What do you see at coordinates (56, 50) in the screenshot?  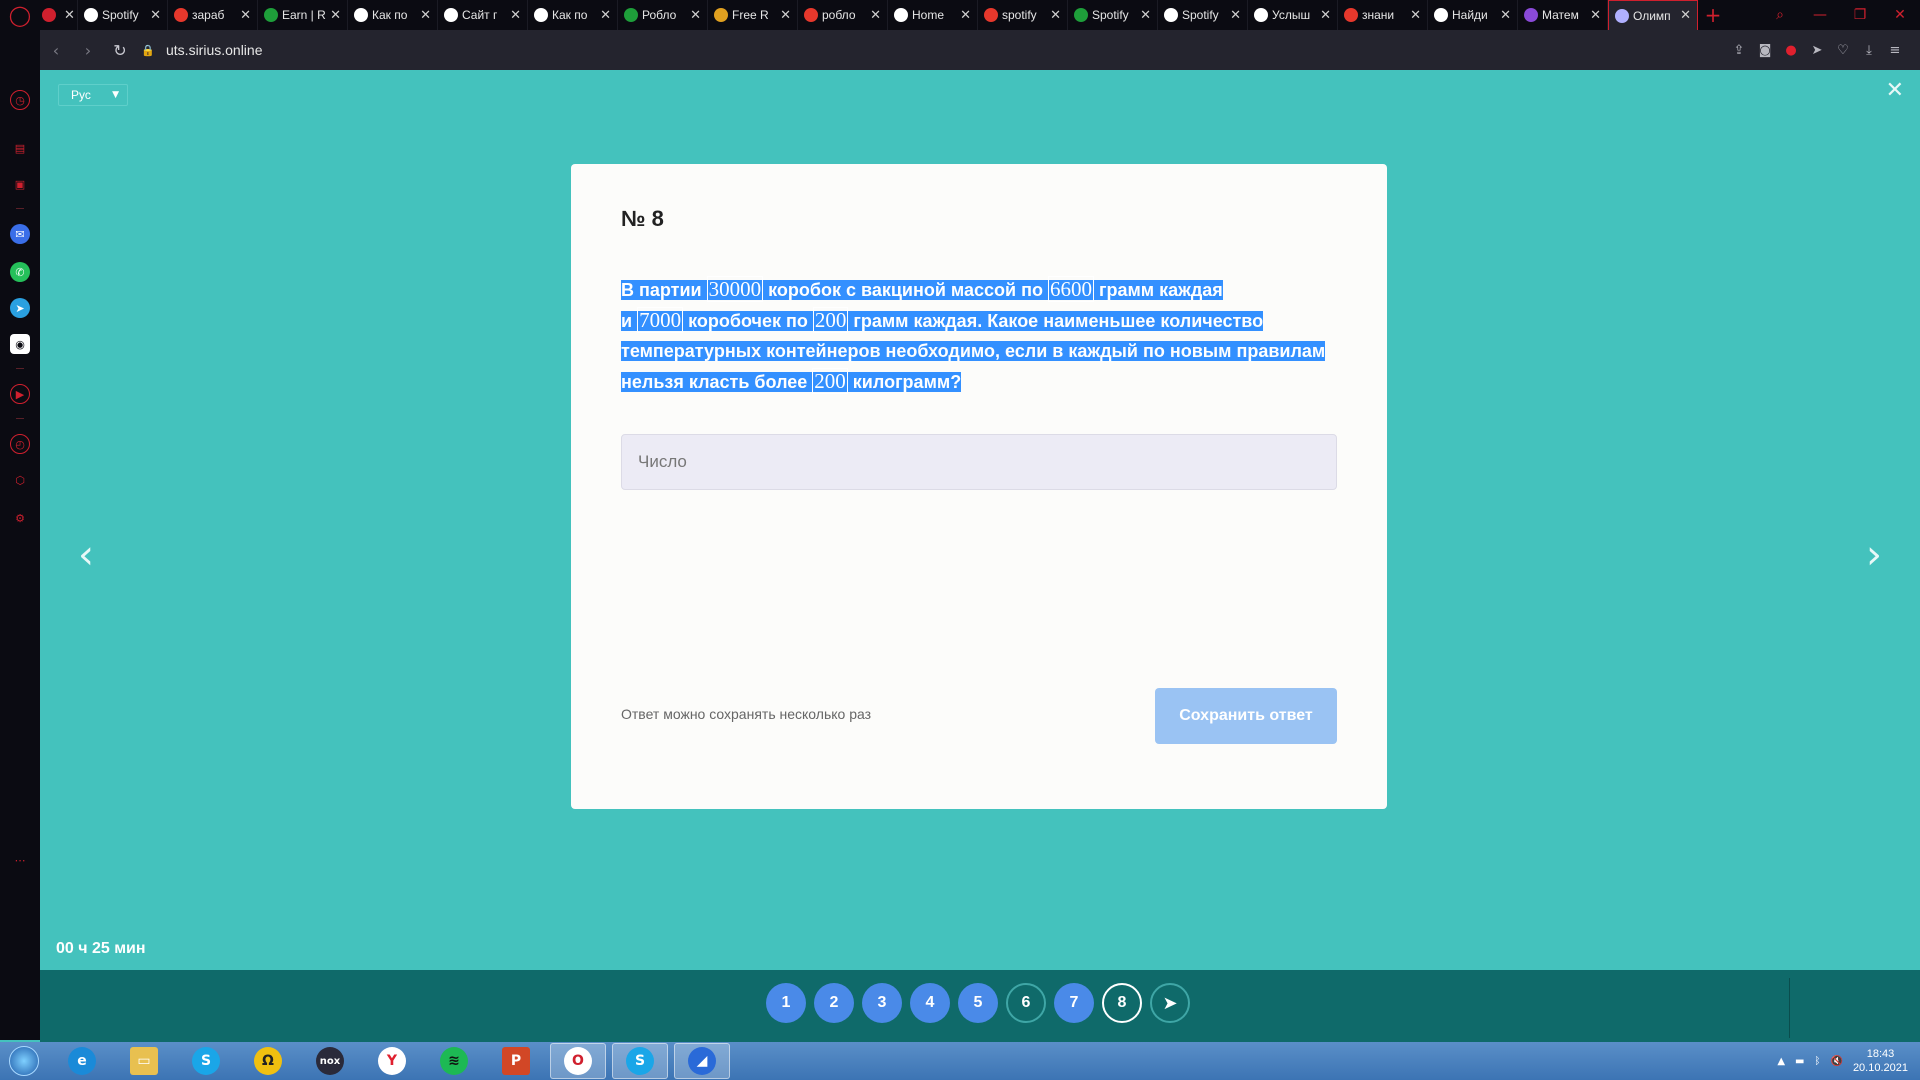 I see `back-button: ‹` at bounding box center [56, 50].